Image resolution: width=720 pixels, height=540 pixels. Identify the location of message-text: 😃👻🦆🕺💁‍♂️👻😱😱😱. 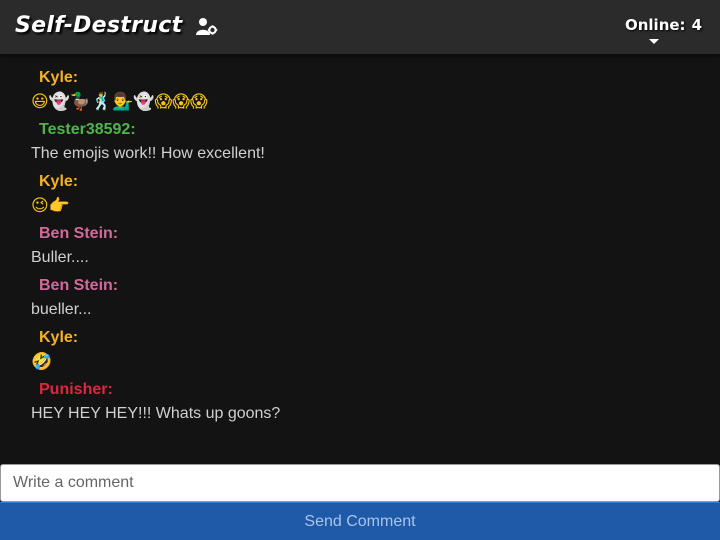
(119, 102).